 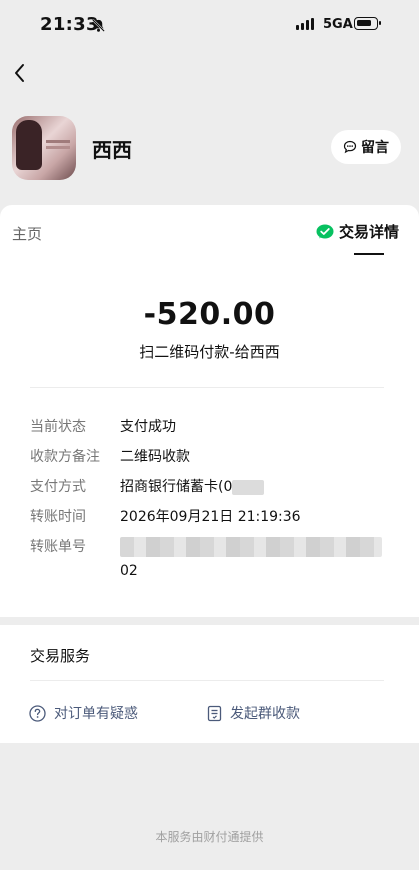 I want to click on detail-value: 02, so click(x=251, y=571).